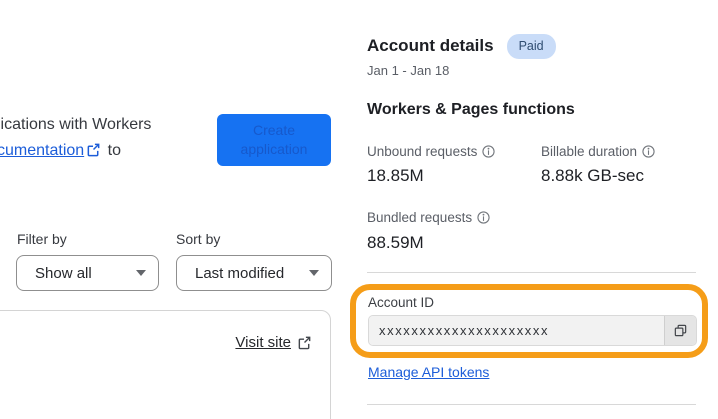  I want to click on visit-site-row: Visit site, so click(273, 342).